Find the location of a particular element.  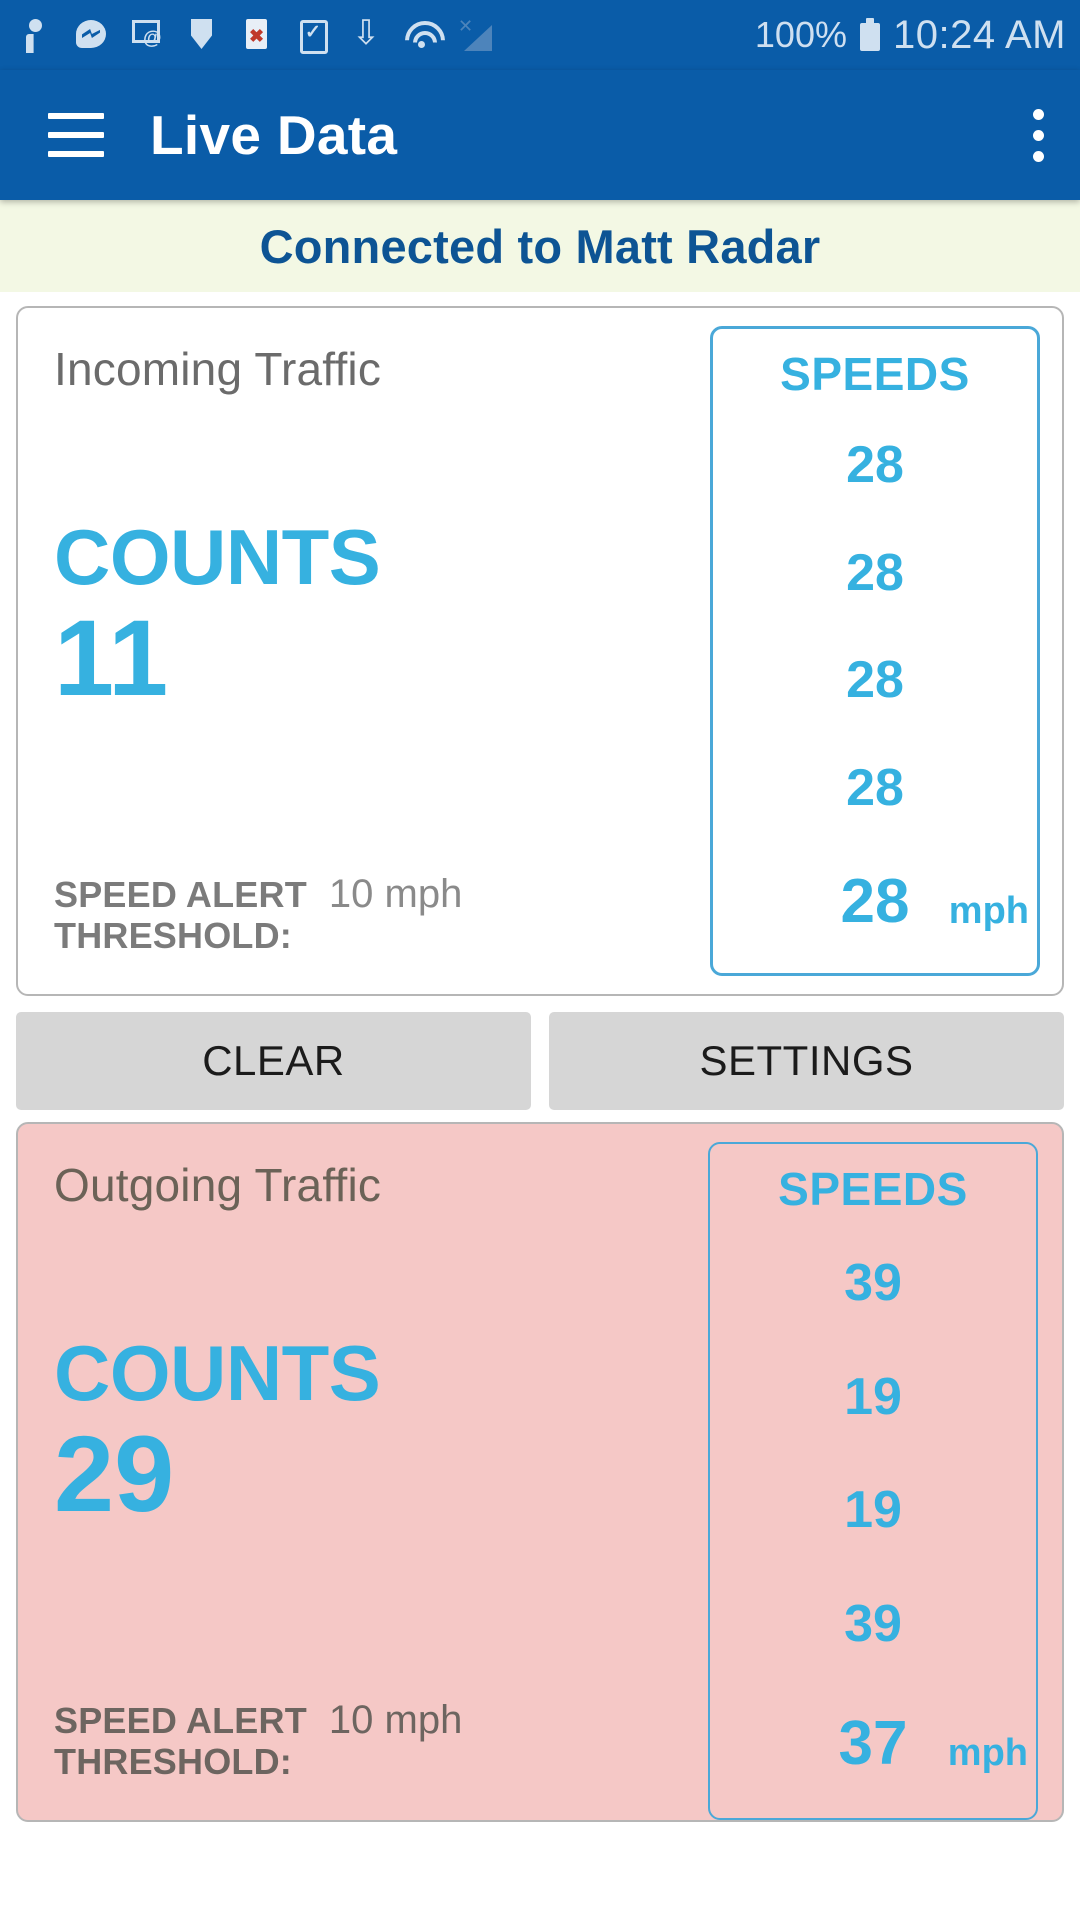

contact-icon is located at coordinates (36, 35).